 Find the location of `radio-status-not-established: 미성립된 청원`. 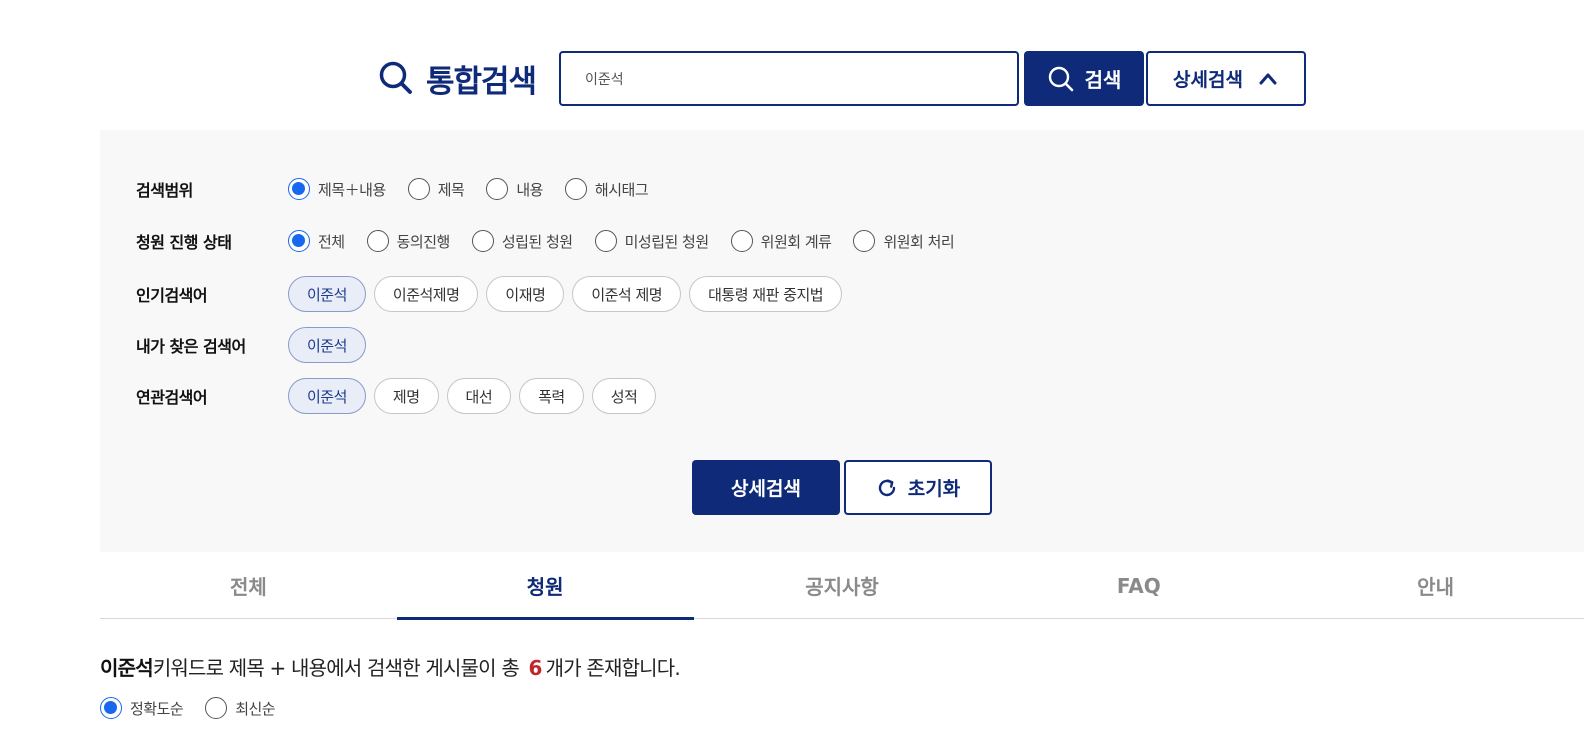

radio-status-not-established: 미성립된 청원 is located at coordinates (652, 241).